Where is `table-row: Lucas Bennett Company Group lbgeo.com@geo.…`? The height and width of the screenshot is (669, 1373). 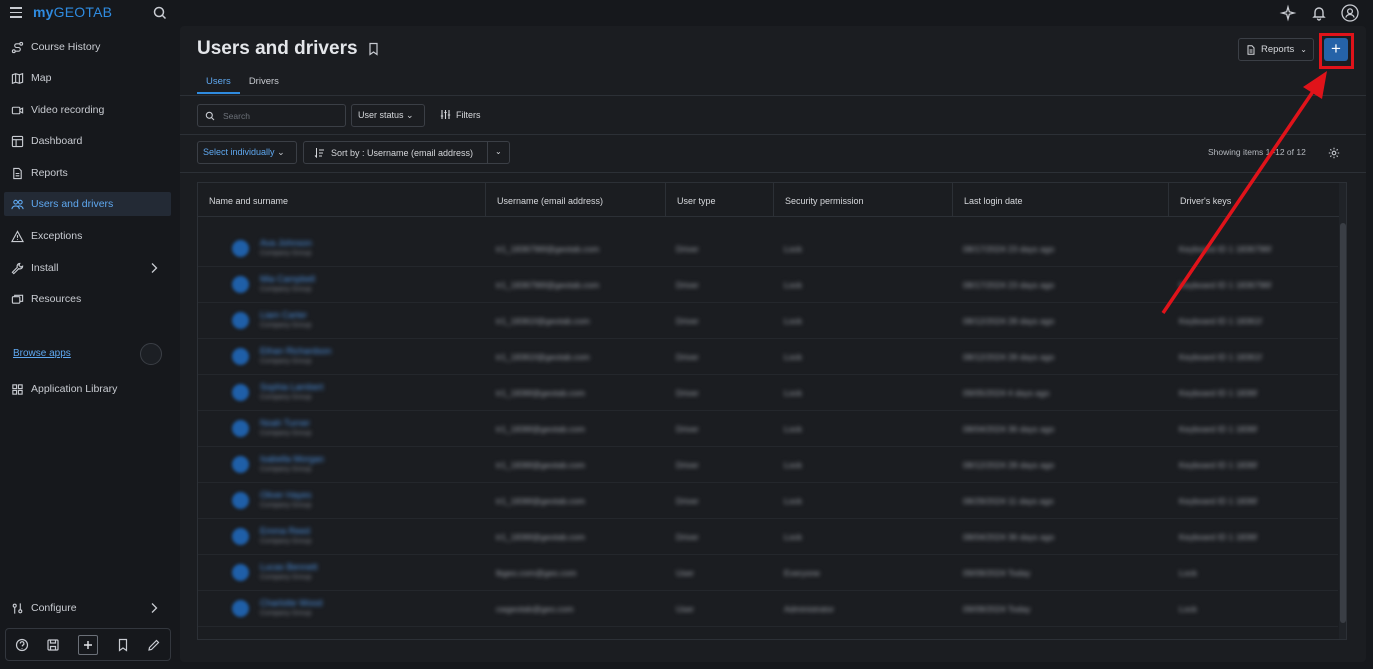
table-row: Lucas Bennett Company Group lbgeo.com@geo.… is located at coordinates (768, 573).